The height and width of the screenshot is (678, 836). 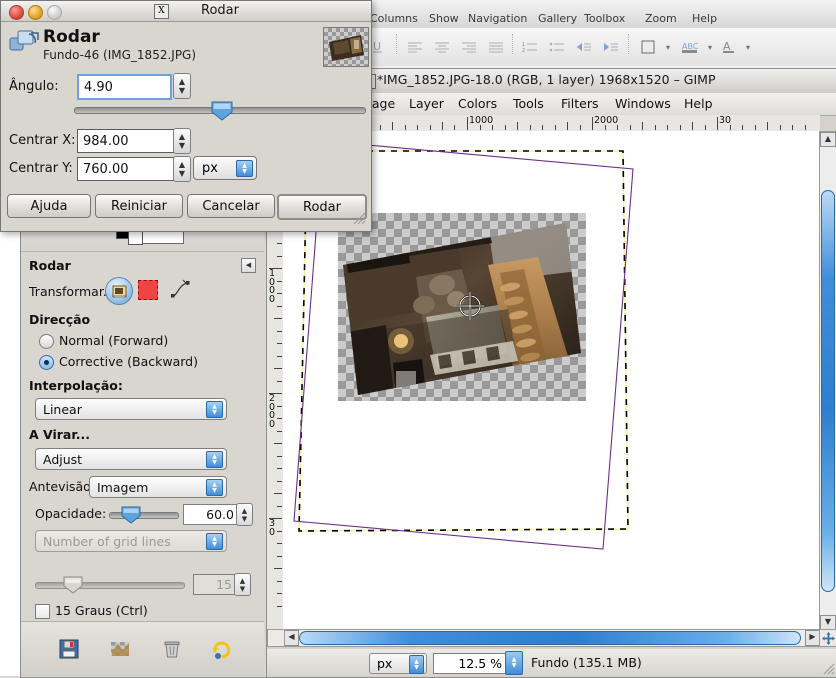 I want to click on preview-label: Antevisão:, so click(x=62, y=486).